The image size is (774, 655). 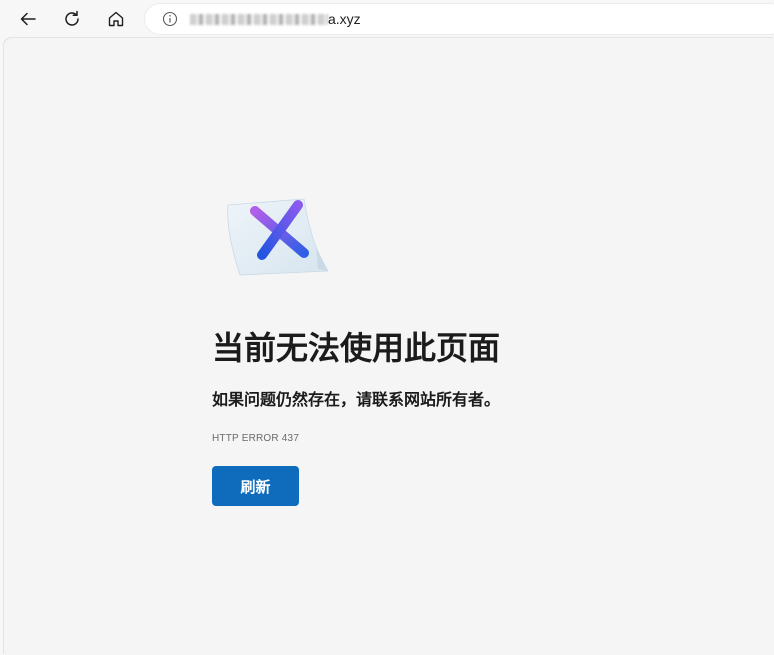 I want to click on address-bar: a.xyz, so click(x=459, y=19).